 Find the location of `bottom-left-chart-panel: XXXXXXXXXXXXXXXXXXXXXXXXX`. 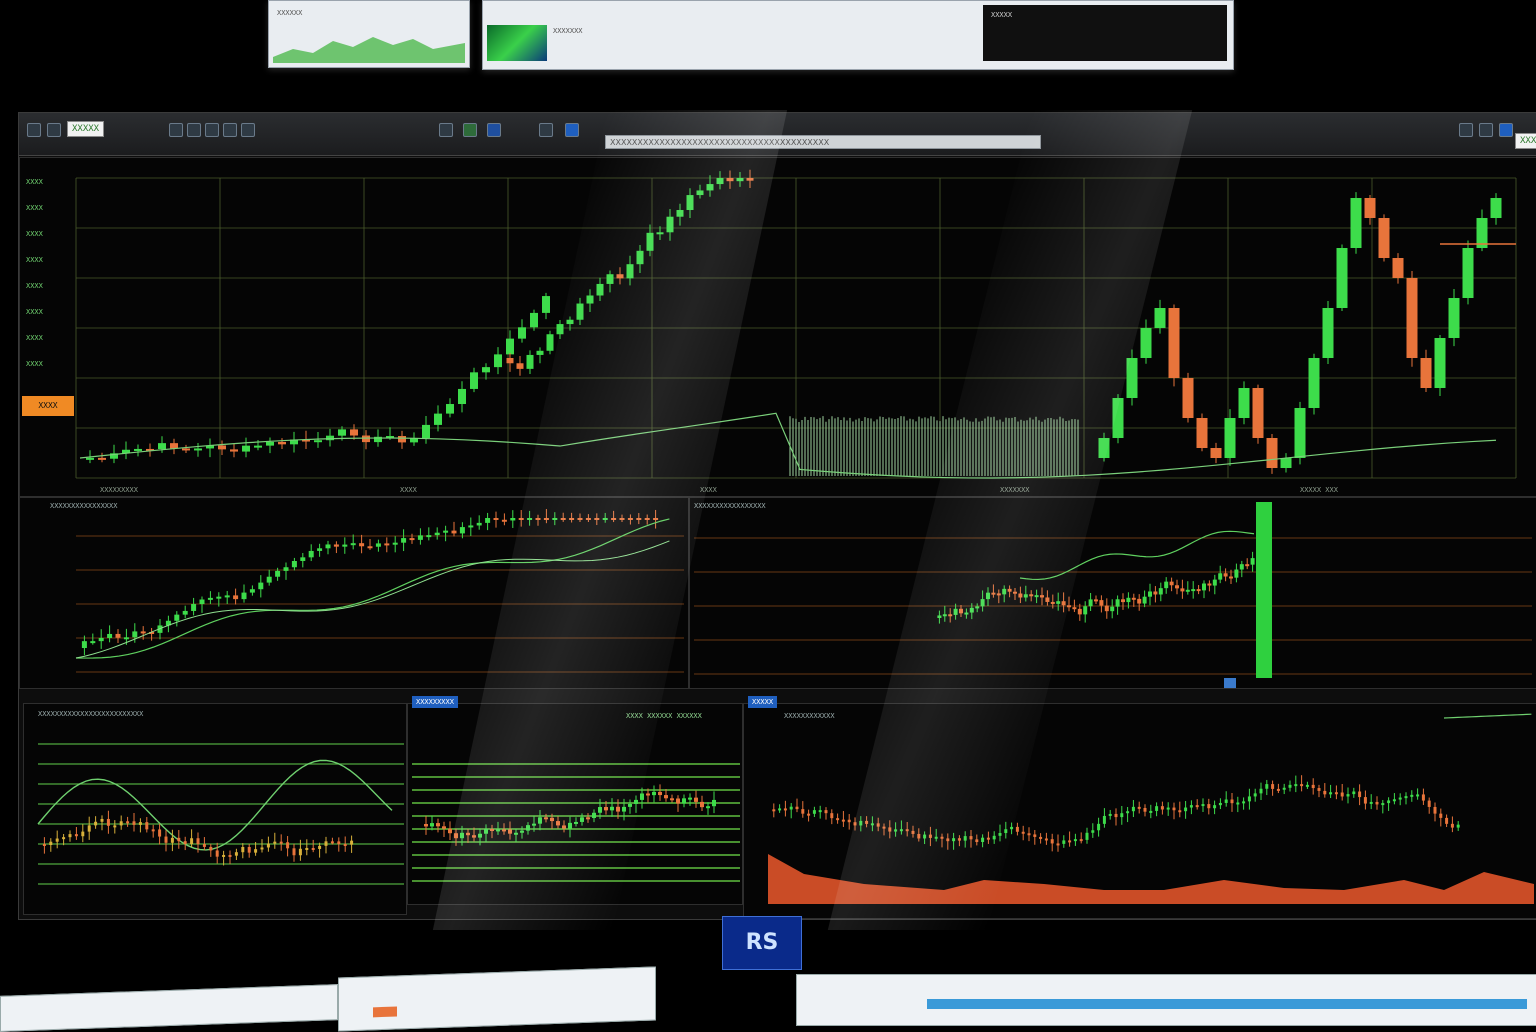

bottom-left-chart-panel: XXXXXXXXXXXXXXXXXXXXXXXXX is located at coordinates (215, 809).